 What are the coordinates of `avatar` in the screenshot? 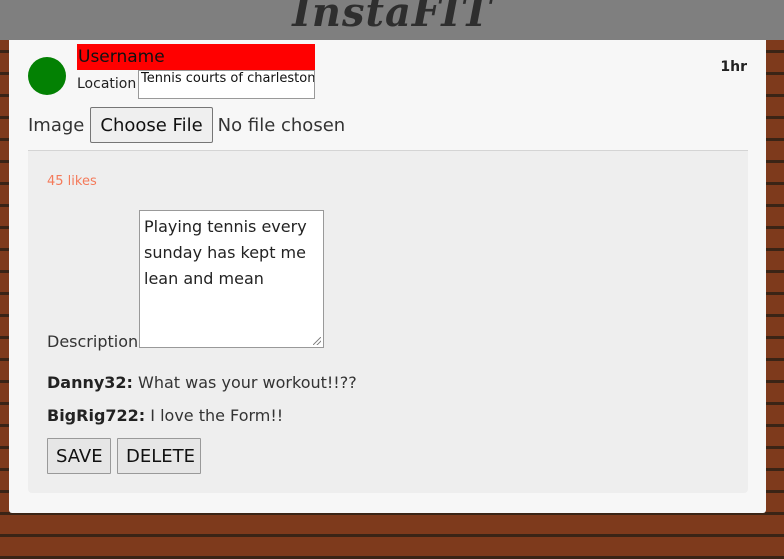 It's located at (47, 76).